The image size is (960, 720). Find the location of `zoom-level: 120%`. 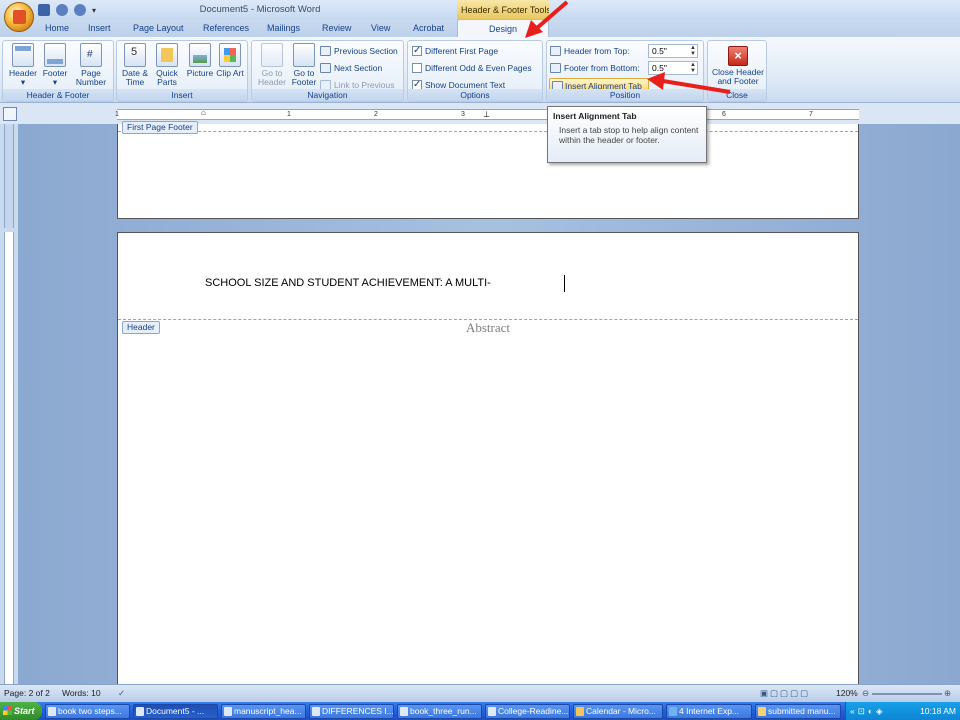

zoom-level: 120% is located at coordinates (847, 693).